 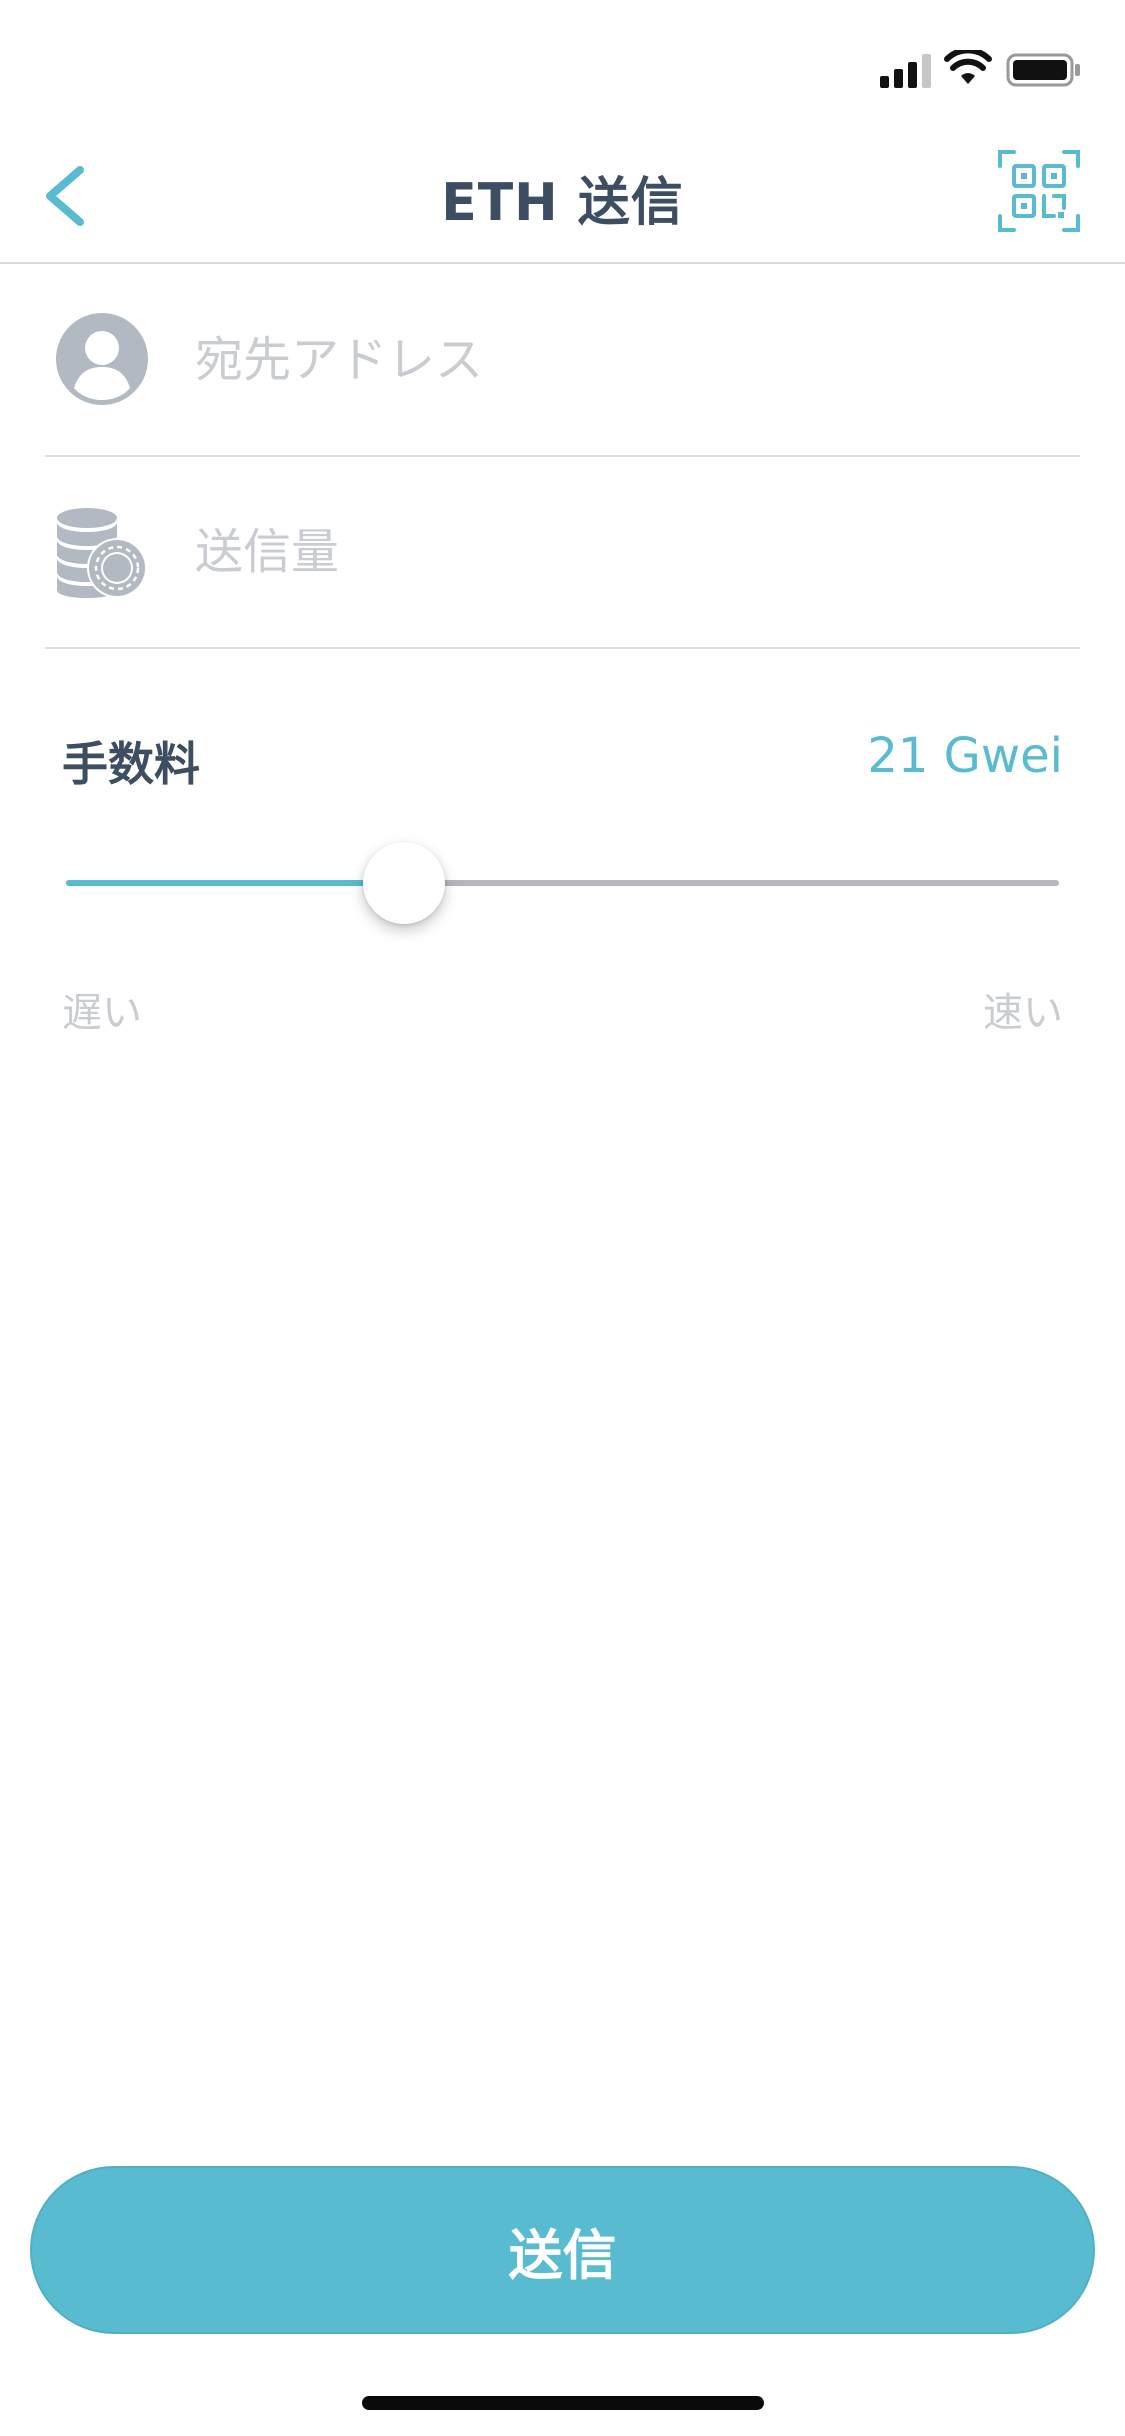 I want to click on status-bar, so click(x=562, y=66).